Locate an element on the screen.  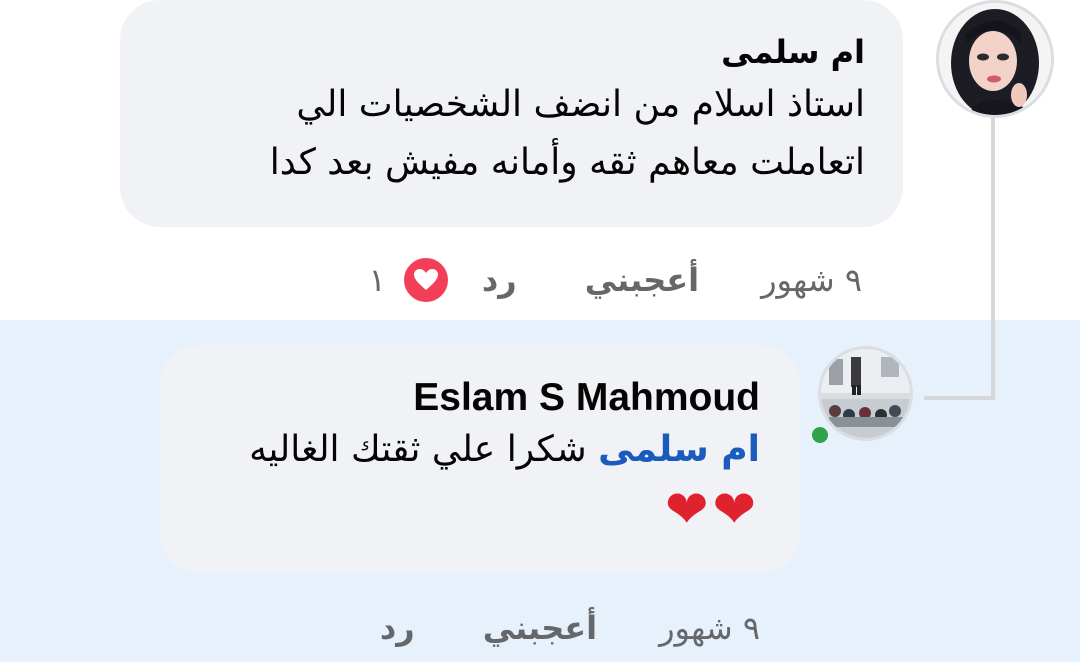
comment-text-line: اتعاملت معاهم ثقه وأمانه مفيش بعد كدا is located at coordinates (567, 162).